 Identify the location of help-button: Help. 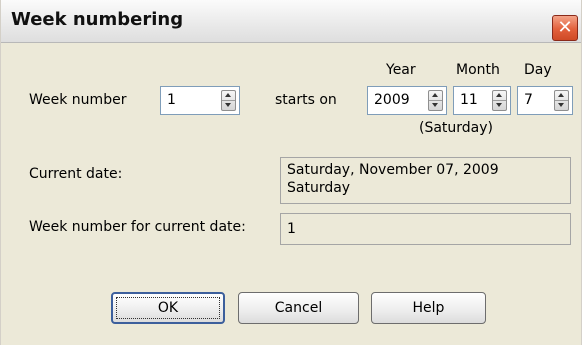
(428, 308).